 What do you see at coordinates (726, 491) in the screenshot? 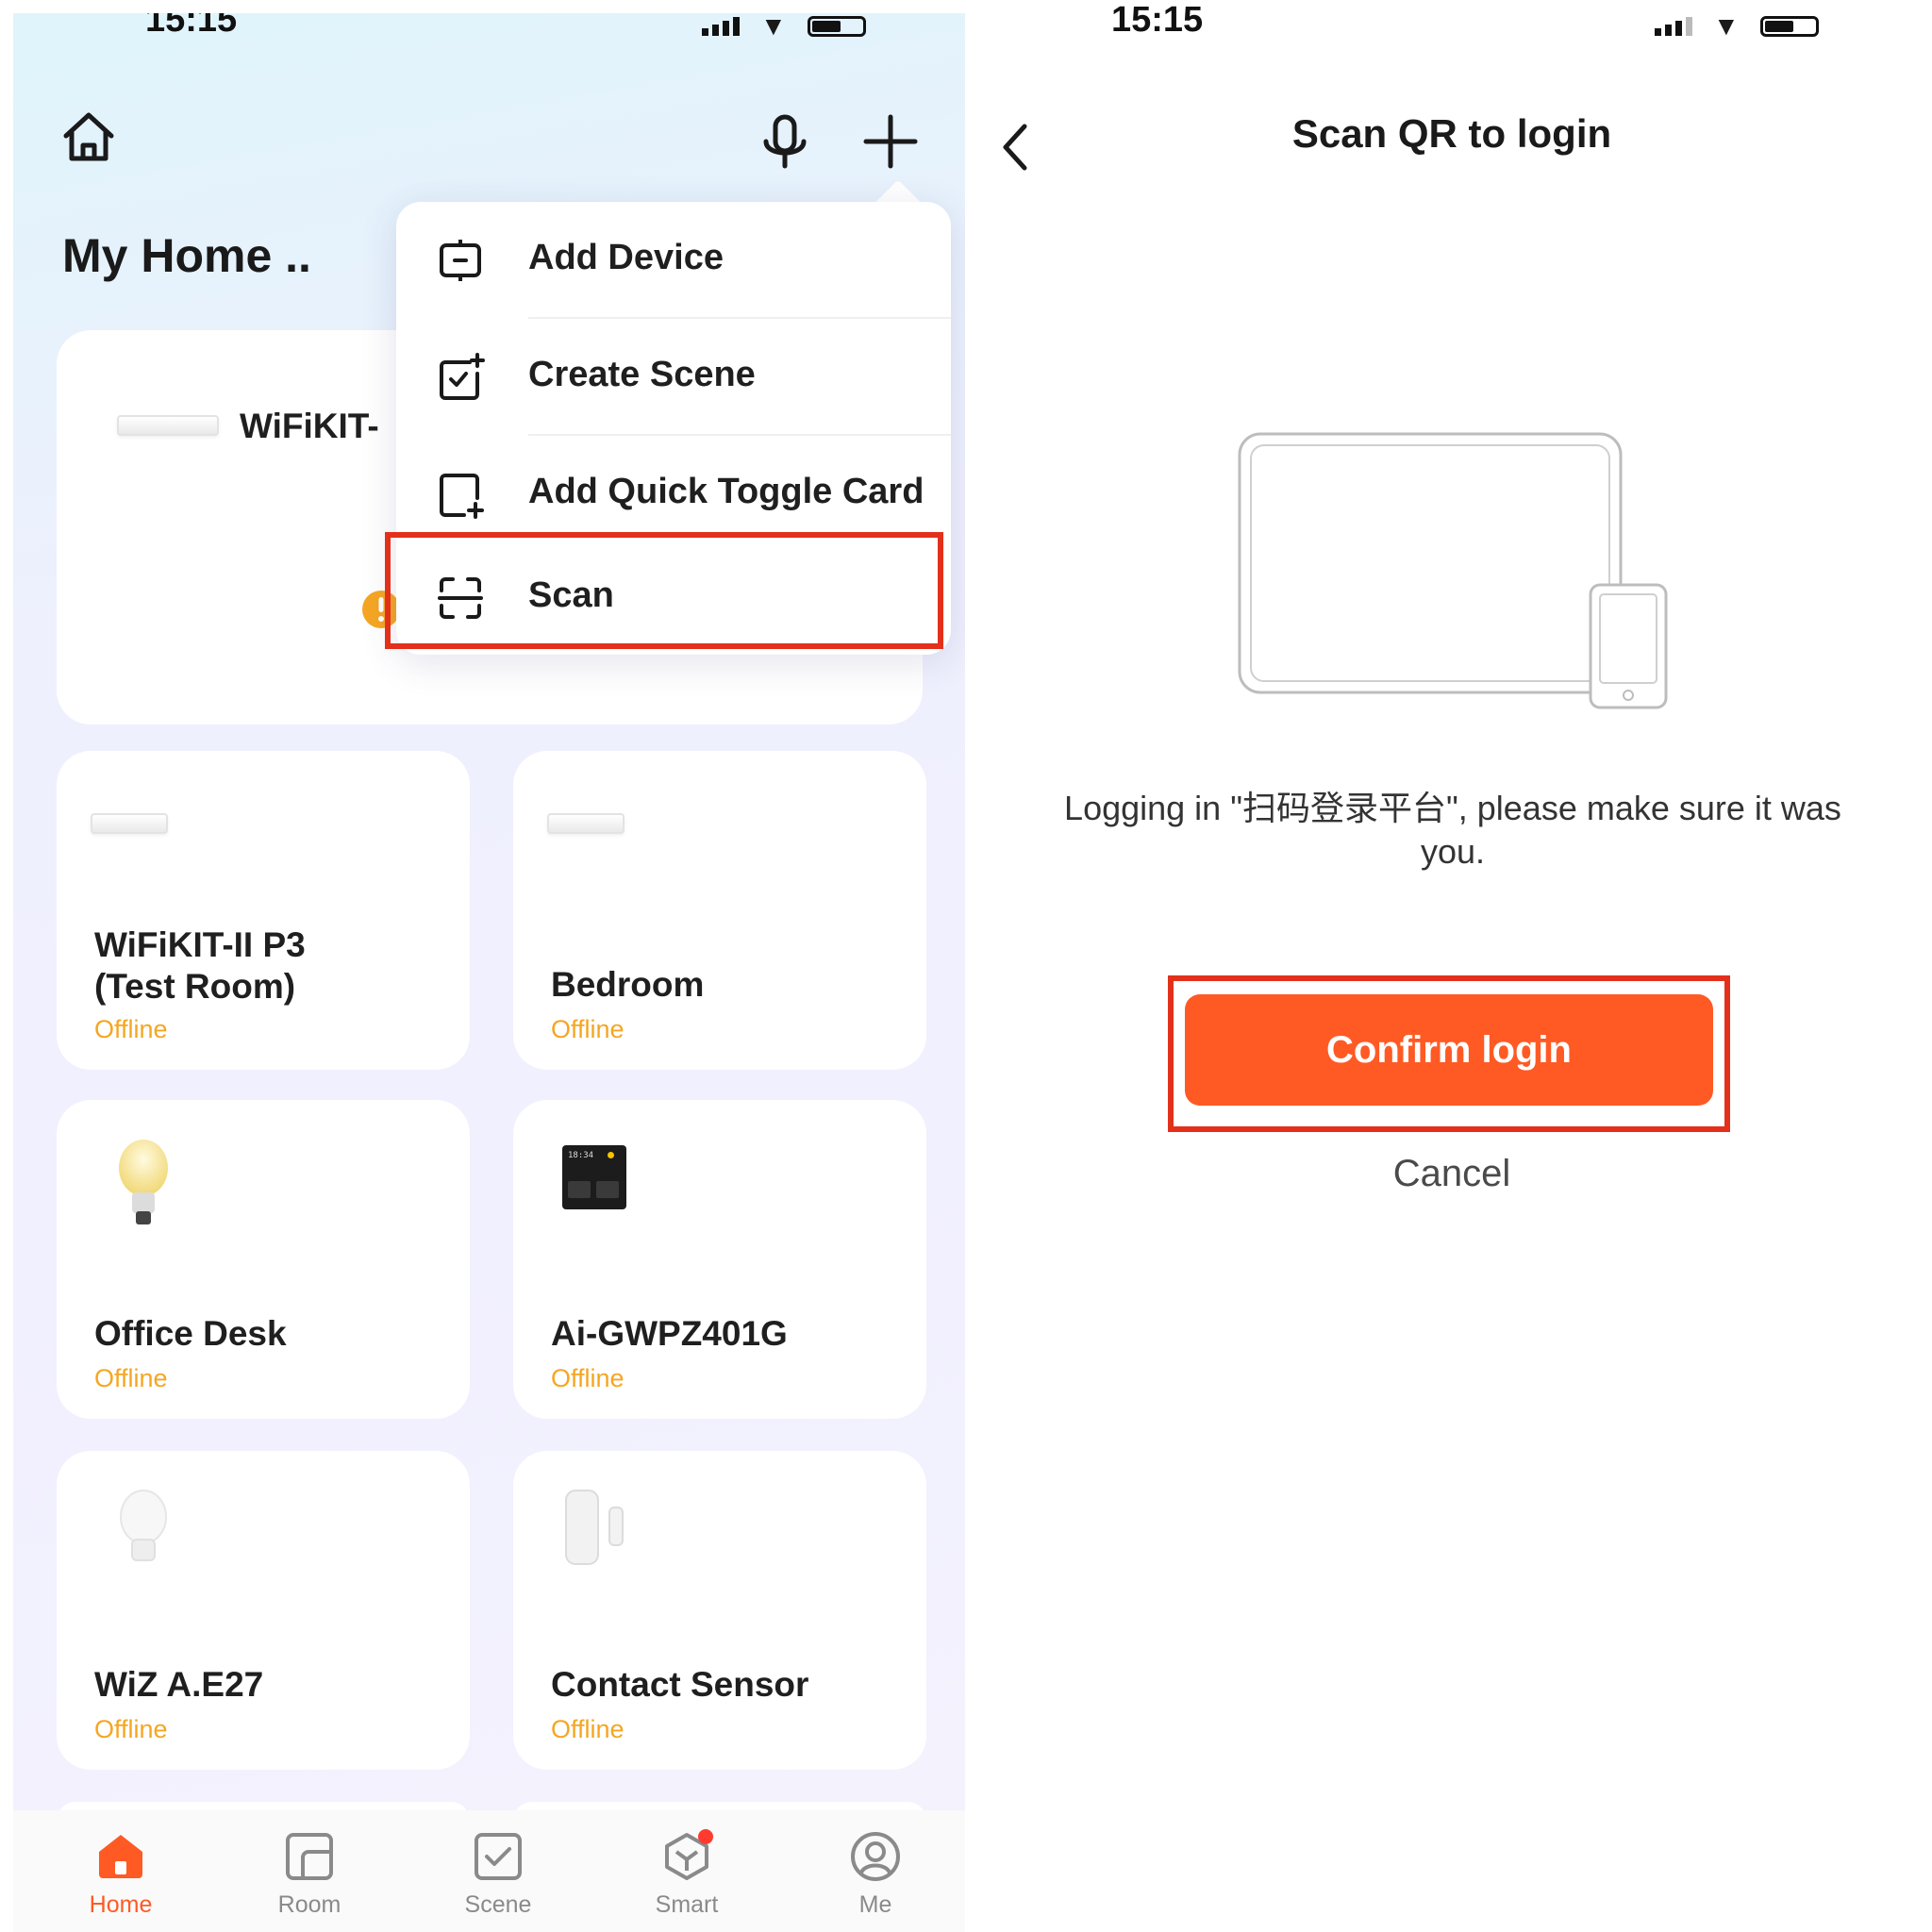
I see `menu-item-label: Add Quick Toggle Card` at bounding box center [726, 491].